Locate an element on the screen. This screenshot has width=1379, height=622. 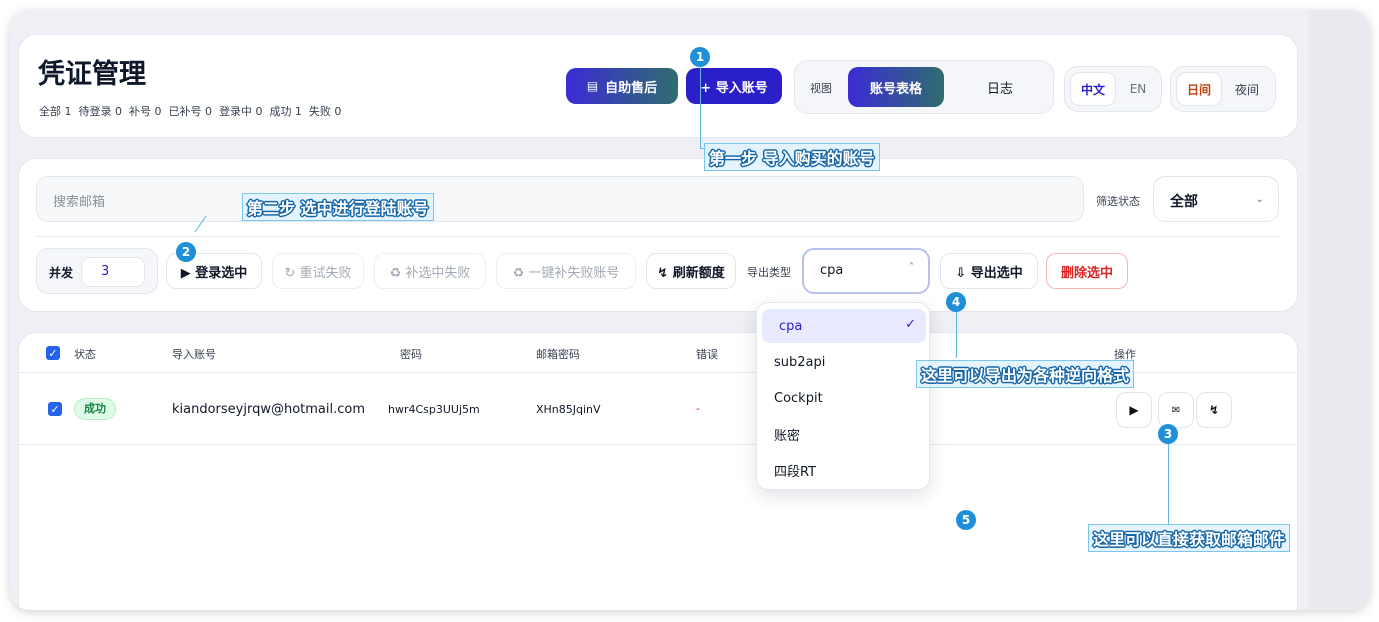
export-selected-button: ⇩ 导出选中 is located at coordinates (989, 271).